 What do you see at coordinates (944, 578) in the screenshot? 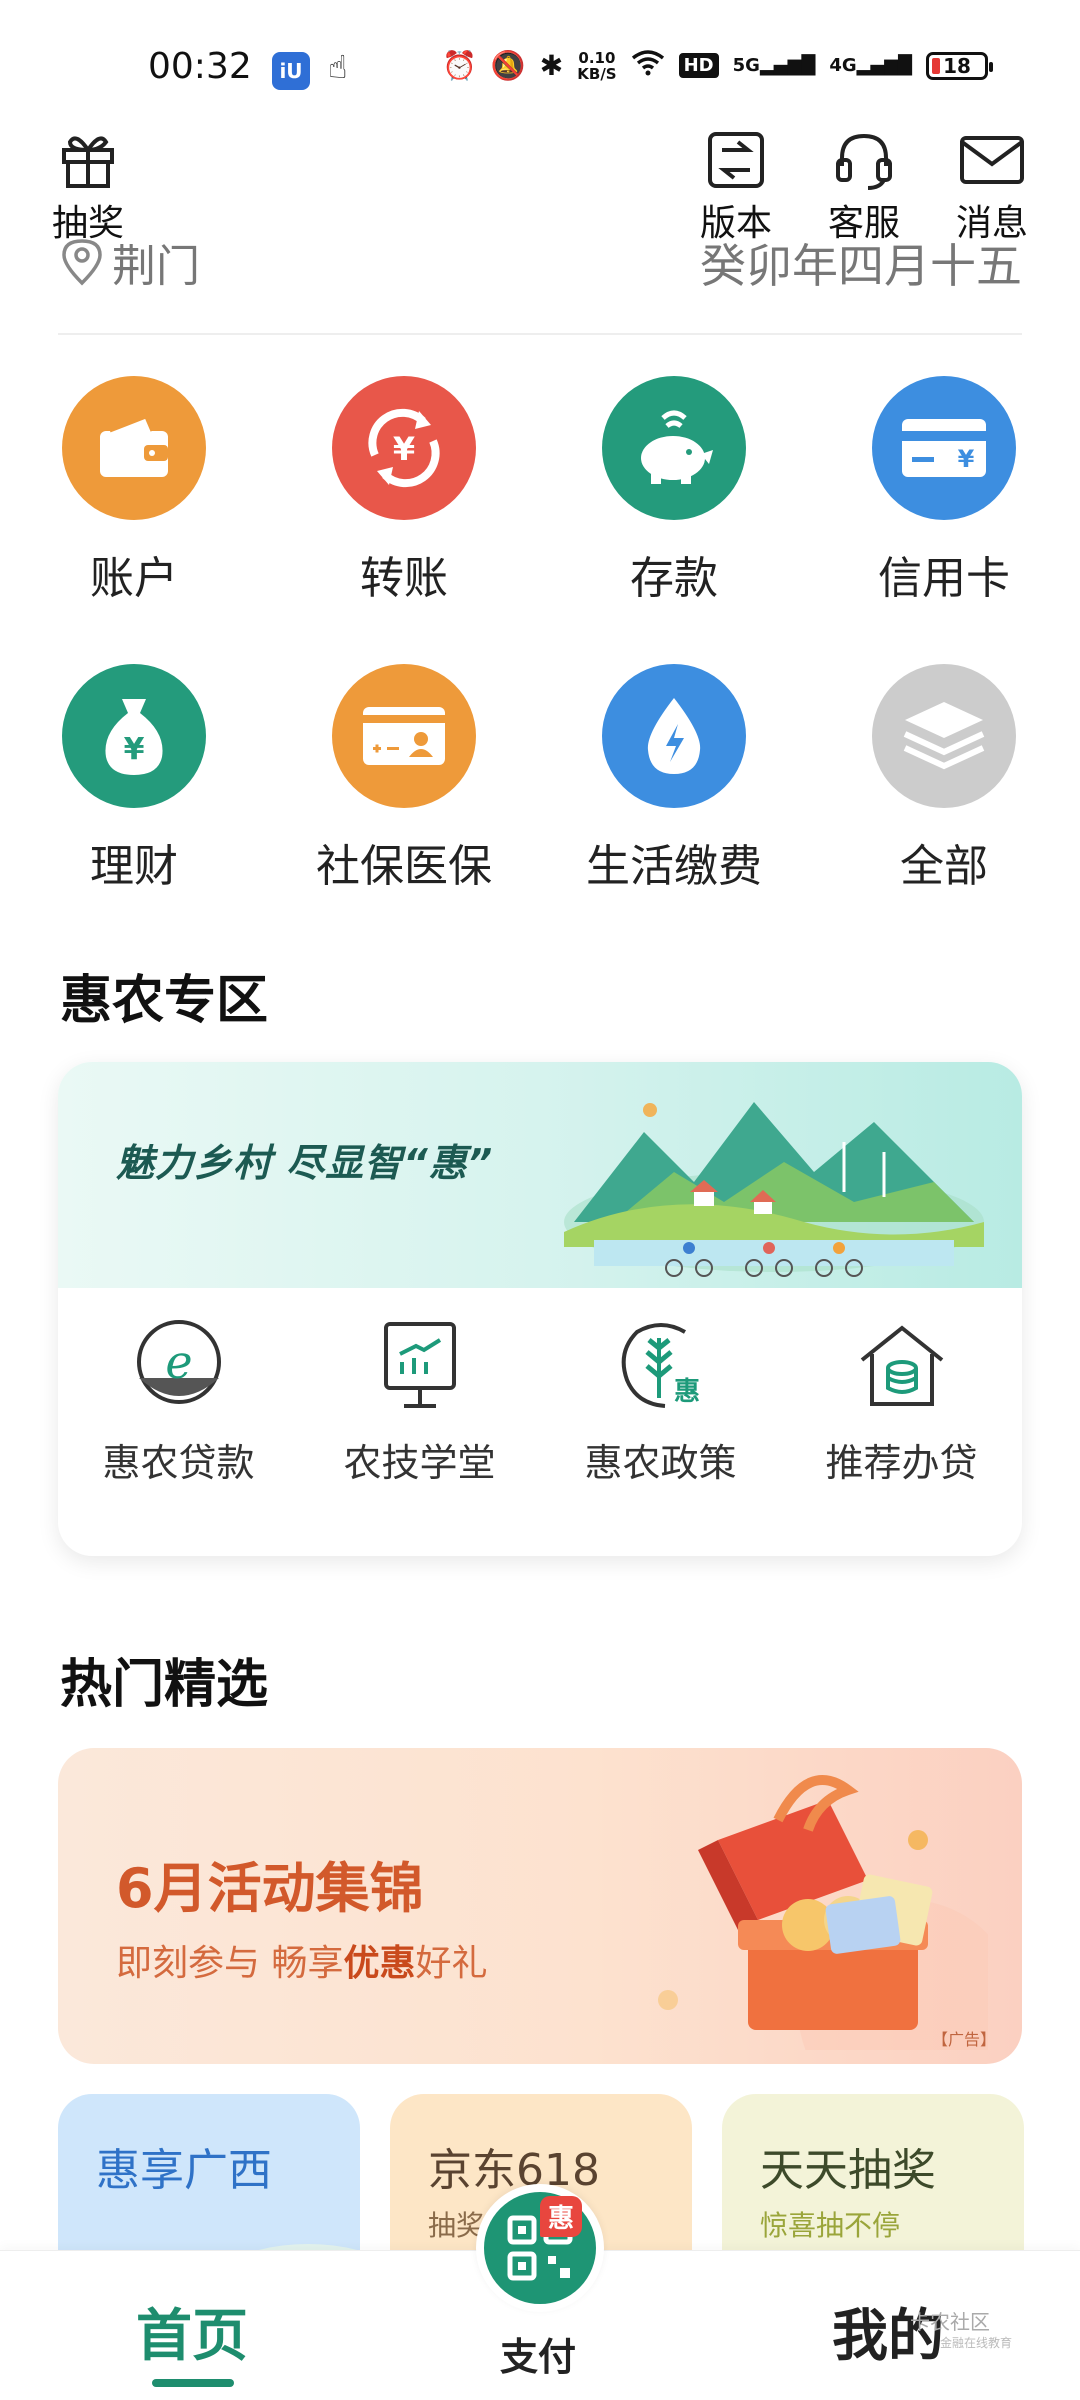
I see `grid-item-label: 信用卡` at bounding box center [944, 578].